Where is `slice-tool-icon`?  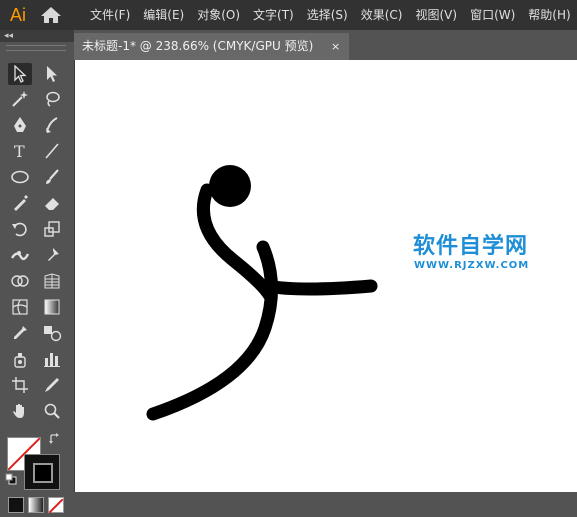
slice-tool-icon is located at coordinates (52, 385).